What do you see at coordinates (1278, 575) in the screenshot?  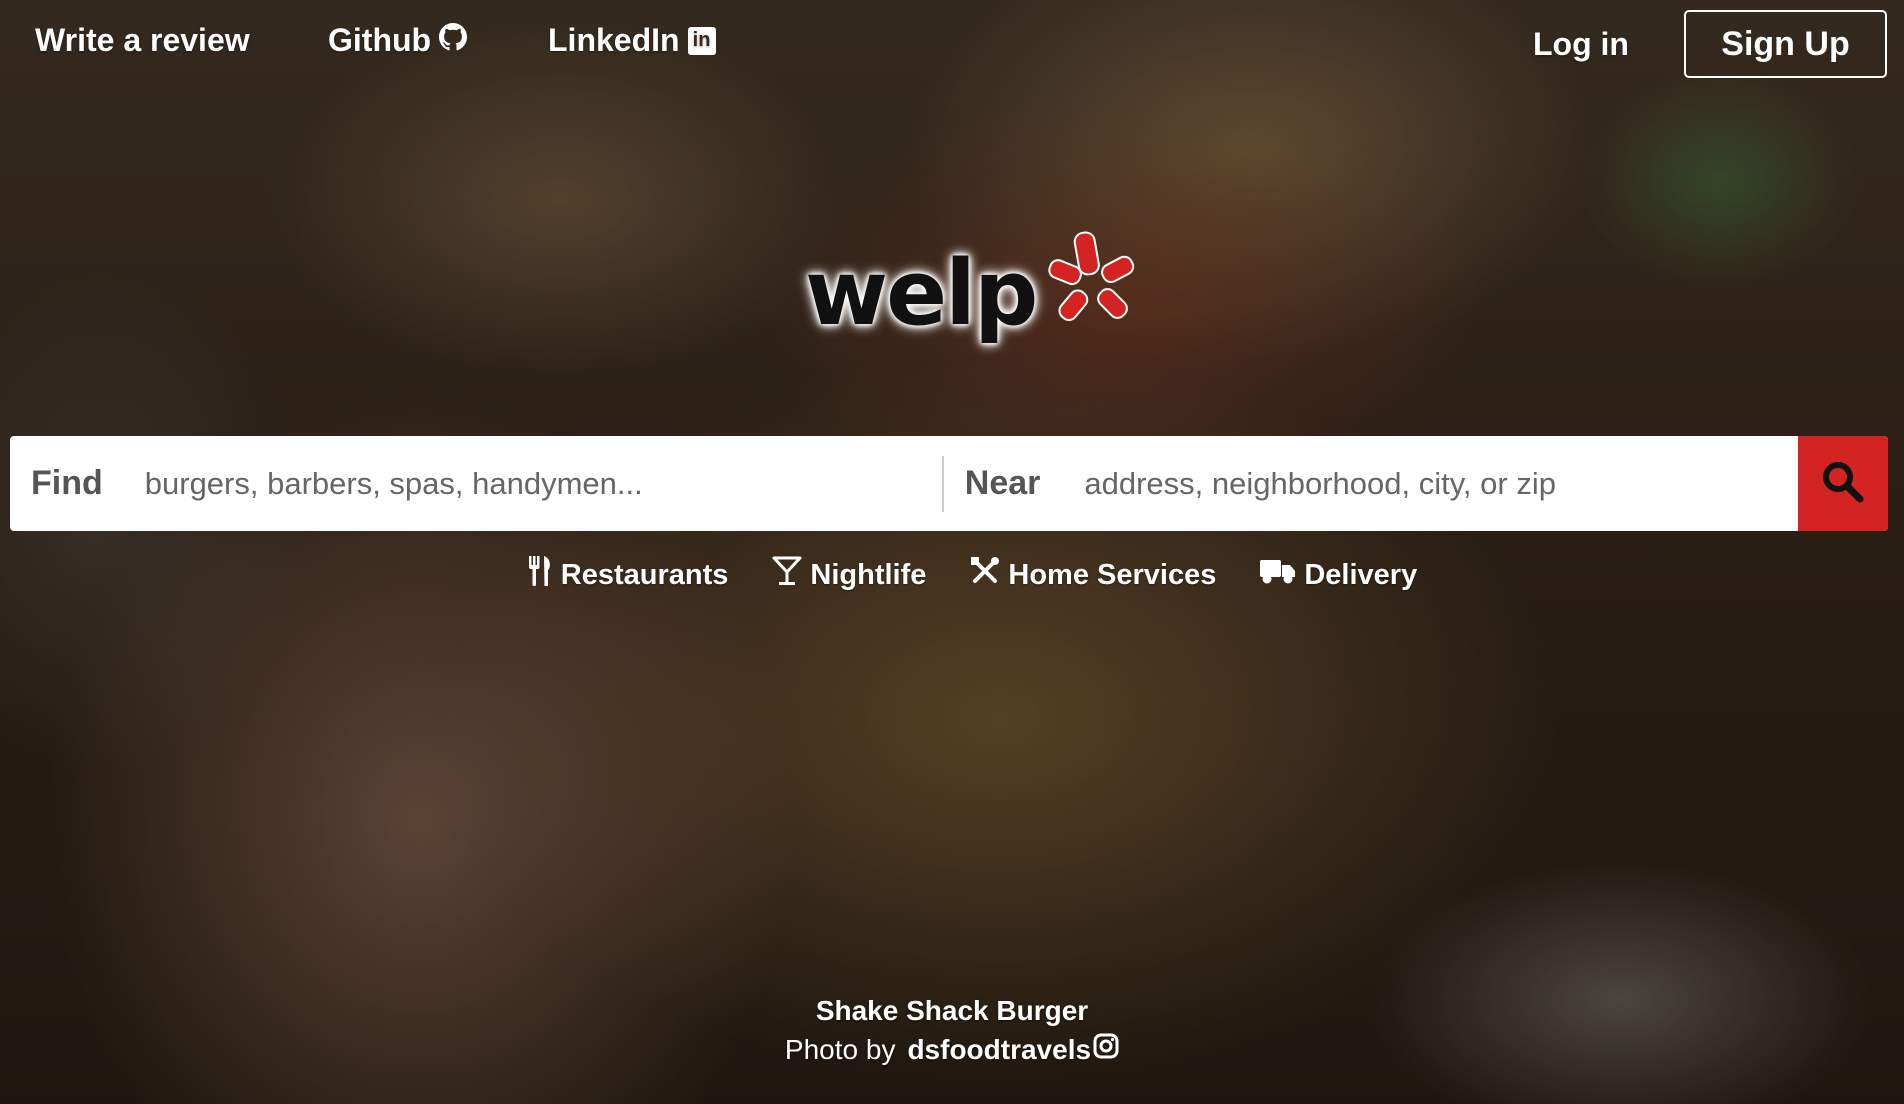 I see `truck-icon` at bounding box center [1278, 575].